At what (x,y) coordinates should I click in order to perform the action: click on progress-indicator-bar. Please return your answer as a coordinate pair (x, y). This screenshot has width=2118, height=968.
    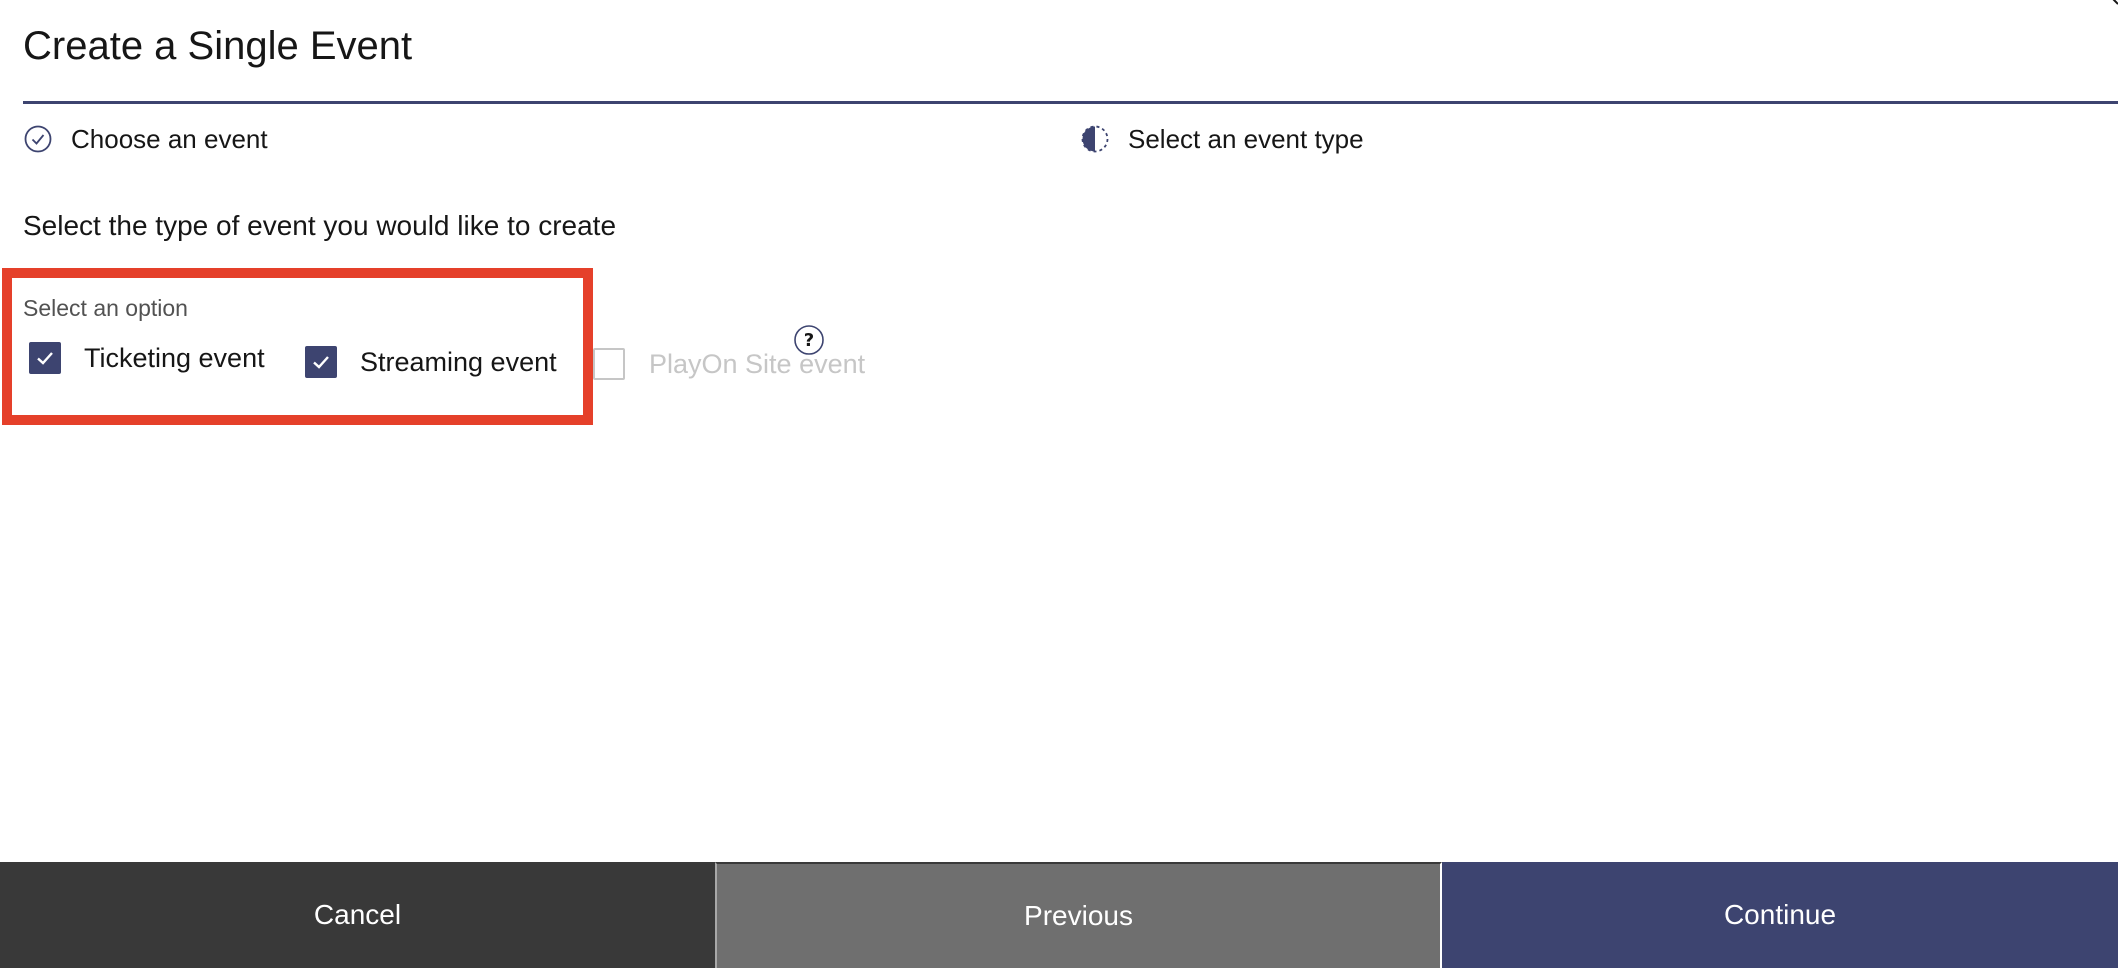
    Looking at the image, I should click on (1070, 102).